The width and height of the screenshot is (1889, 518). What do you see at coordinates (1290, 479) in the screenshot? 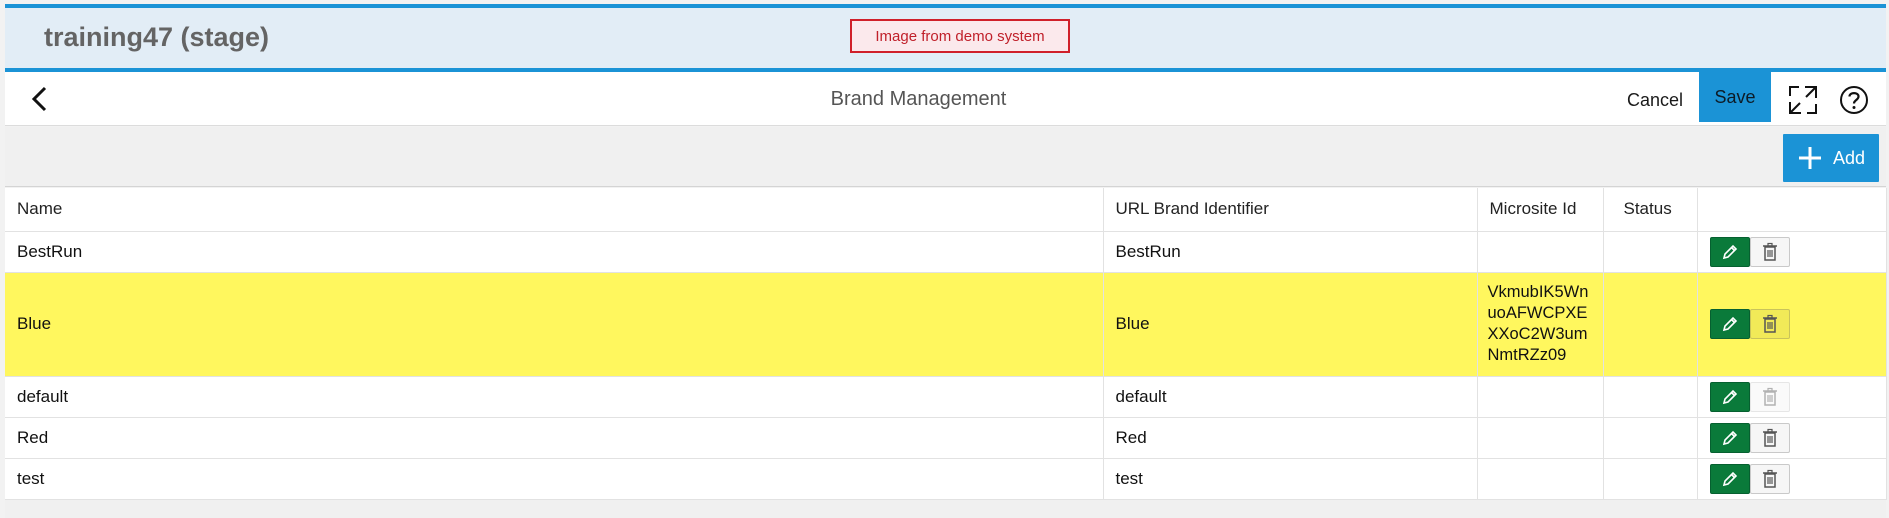
I see `cell-url-identifier: test` at bounding box center [1290, 479].